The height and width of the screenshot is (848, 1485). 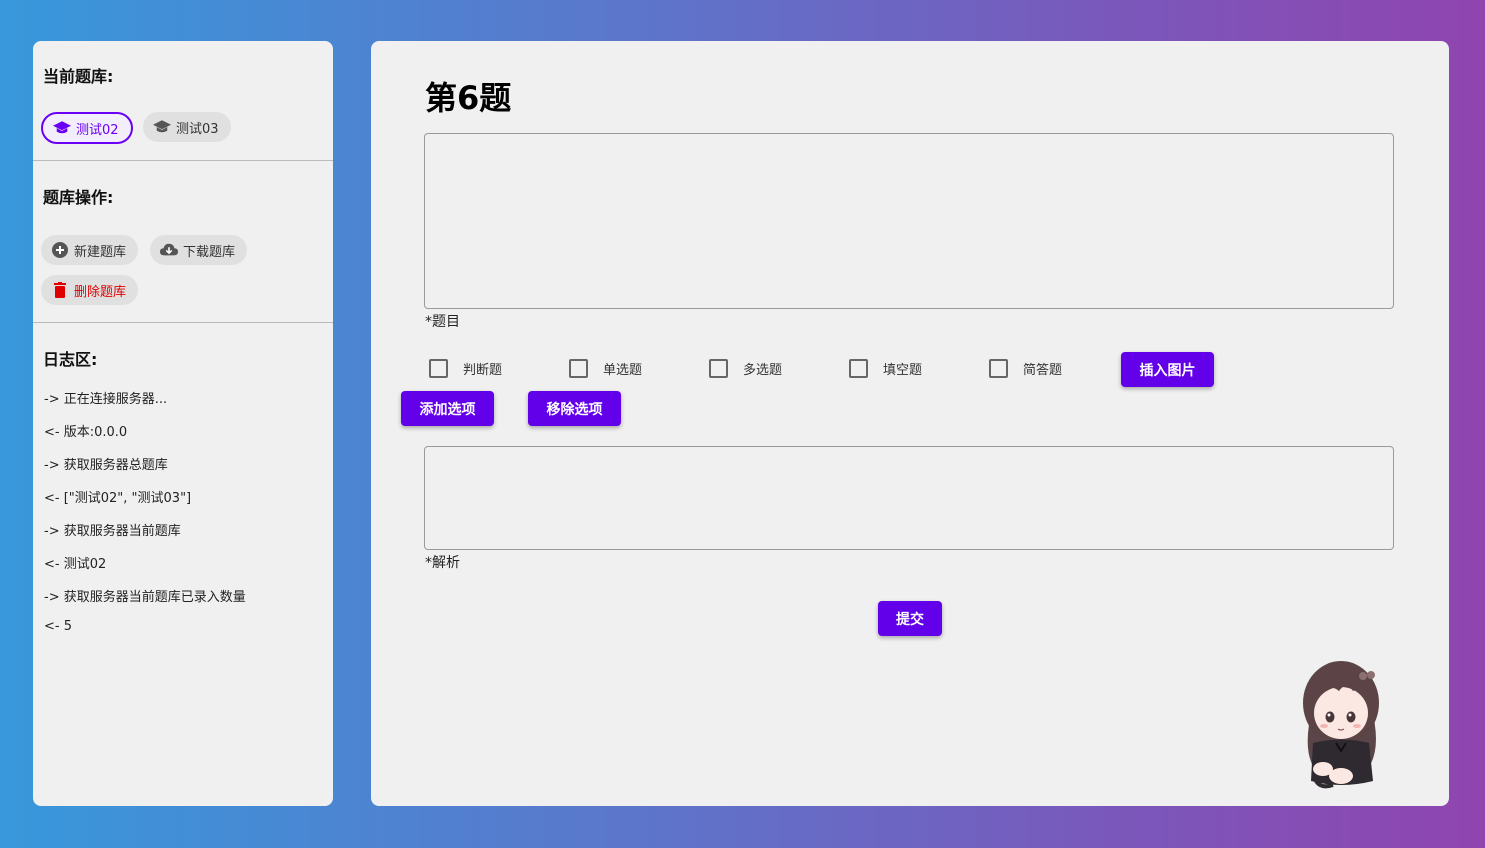 I want to click on type-checkbox-single: 单选题, so click(x=605, y=368).